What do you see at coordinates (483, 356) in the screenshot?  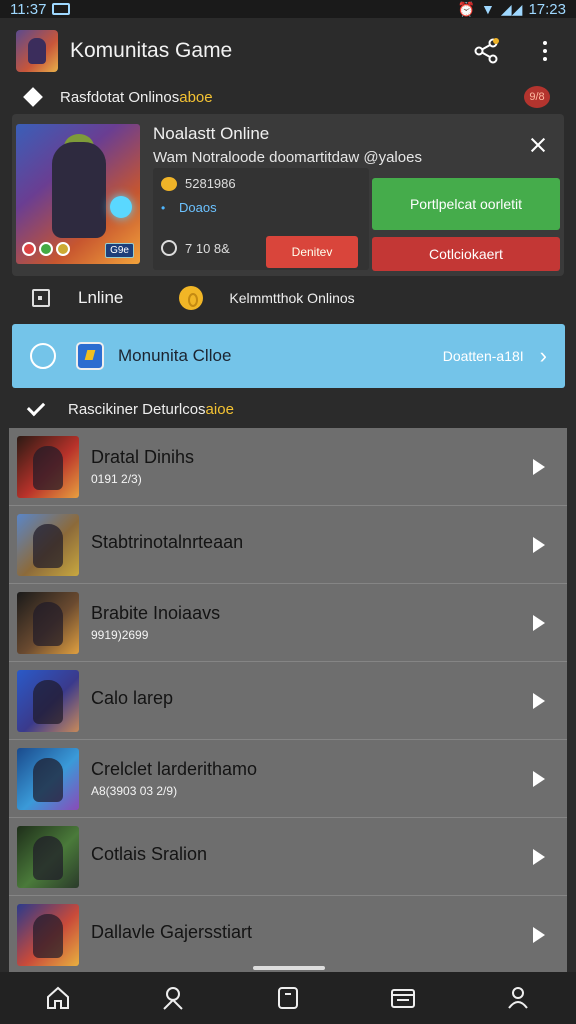 I see `banner-right-text: Doatten-a18I` at bounding box center [483, 356].